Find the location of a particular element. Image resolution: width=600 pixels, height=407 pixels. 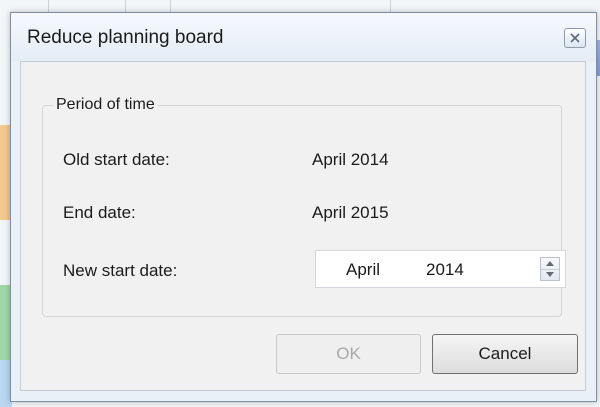

arrow-down-icon is located at coordinates (550, 274).